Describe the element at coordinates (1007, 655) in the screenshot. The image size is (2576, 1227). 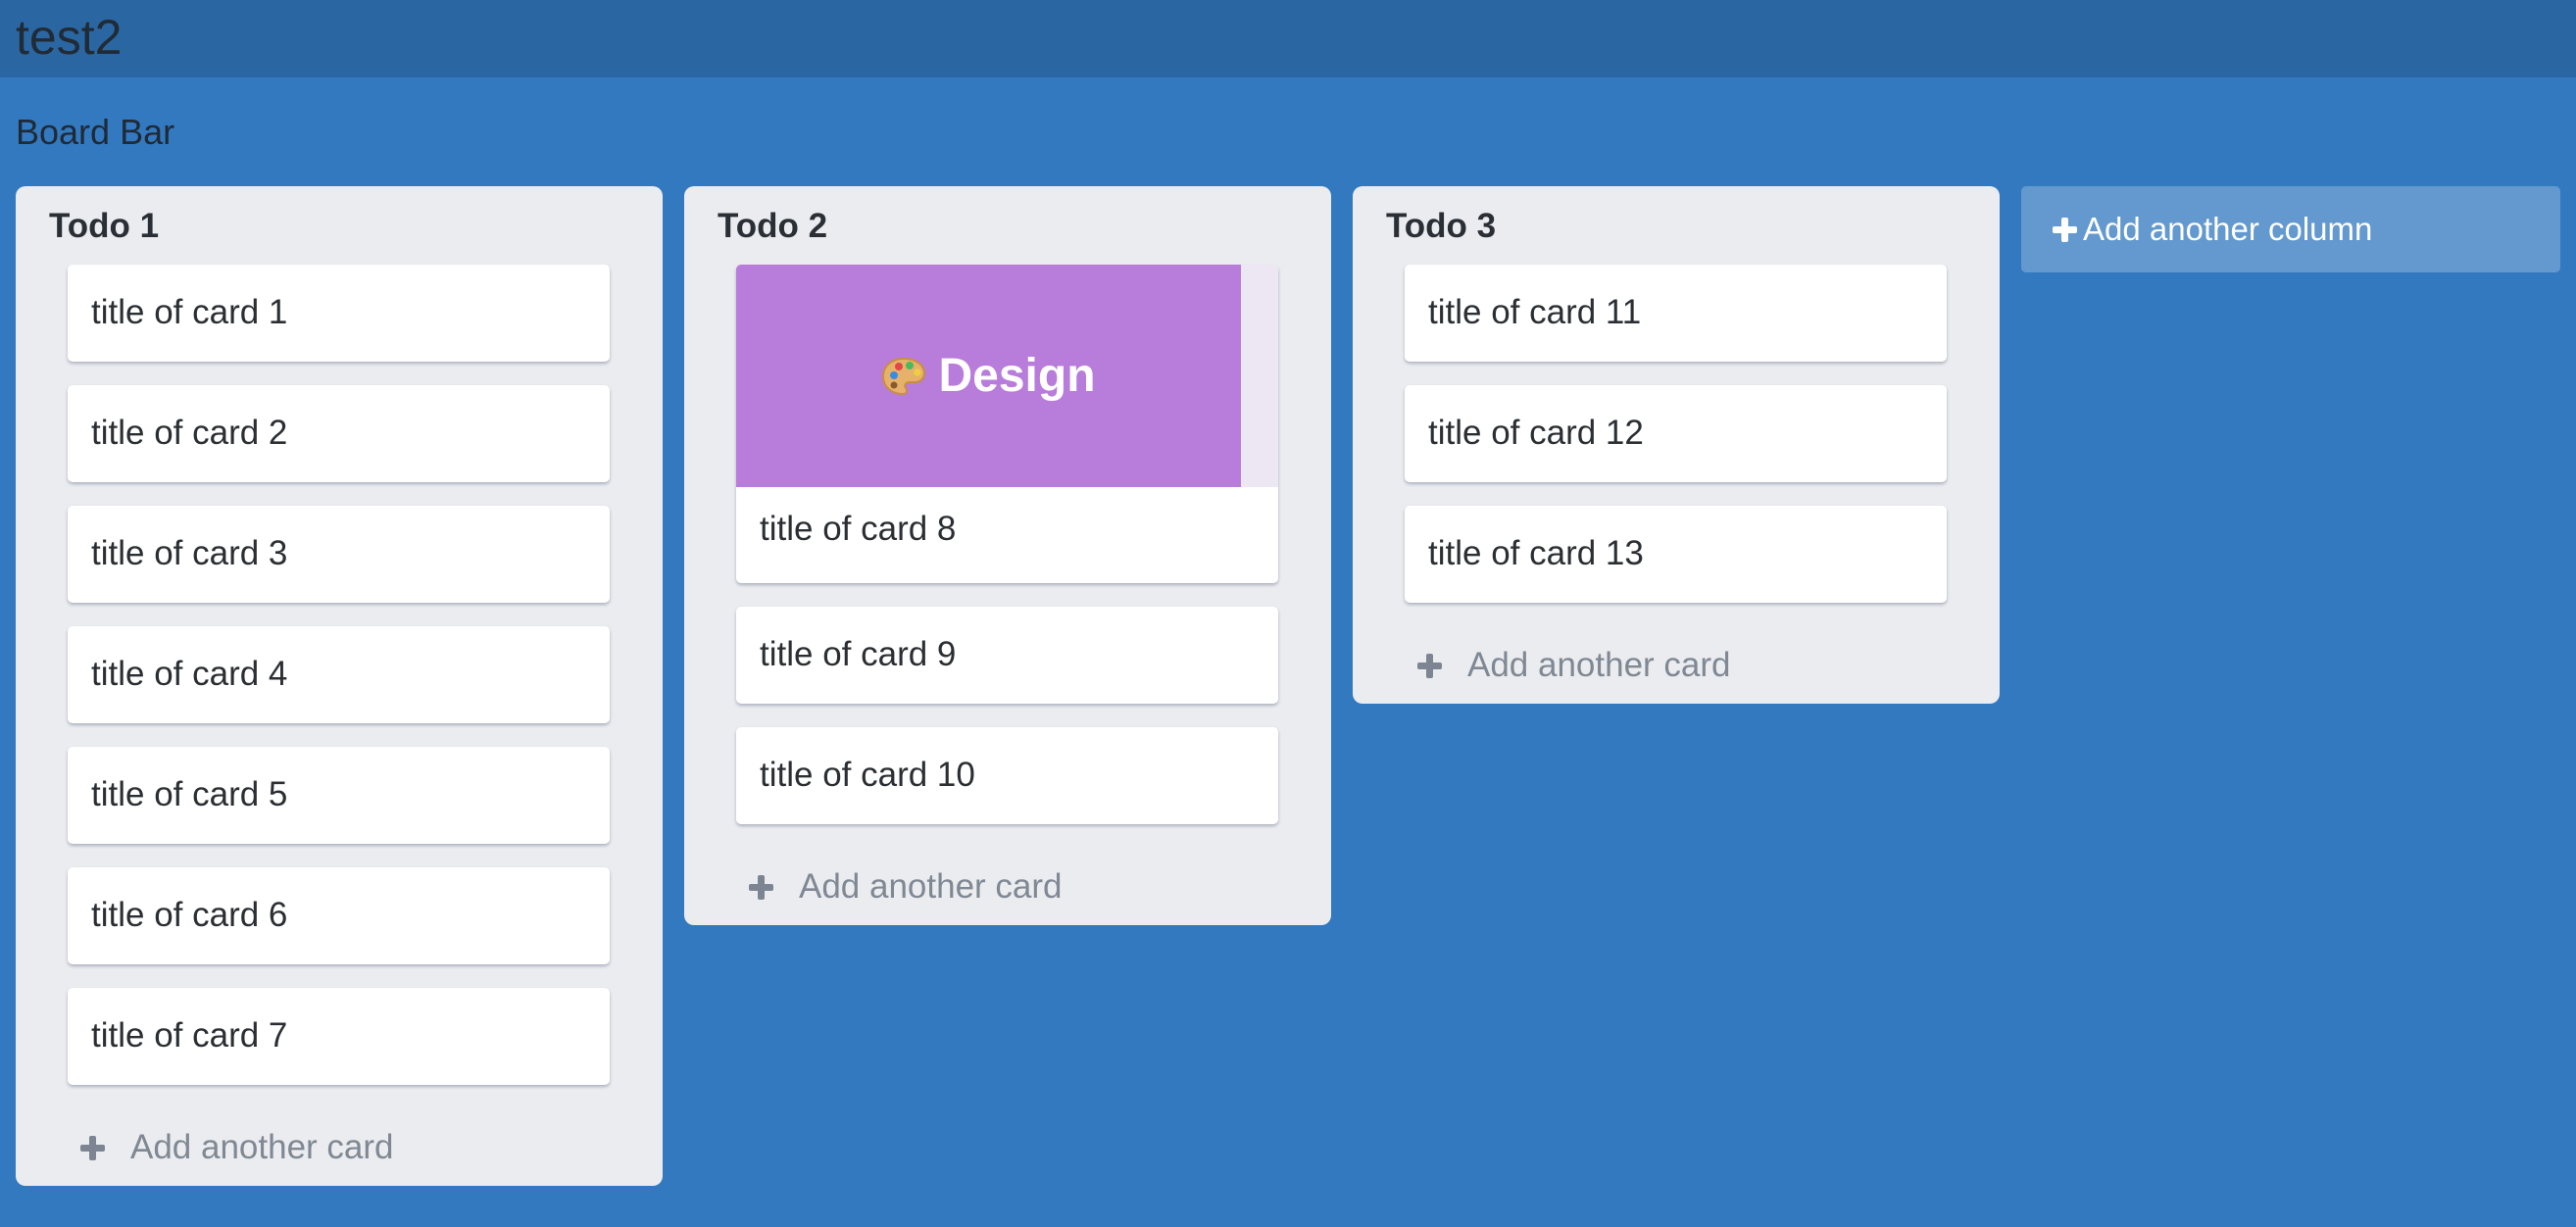
I see `card: title of card 9` at that location.